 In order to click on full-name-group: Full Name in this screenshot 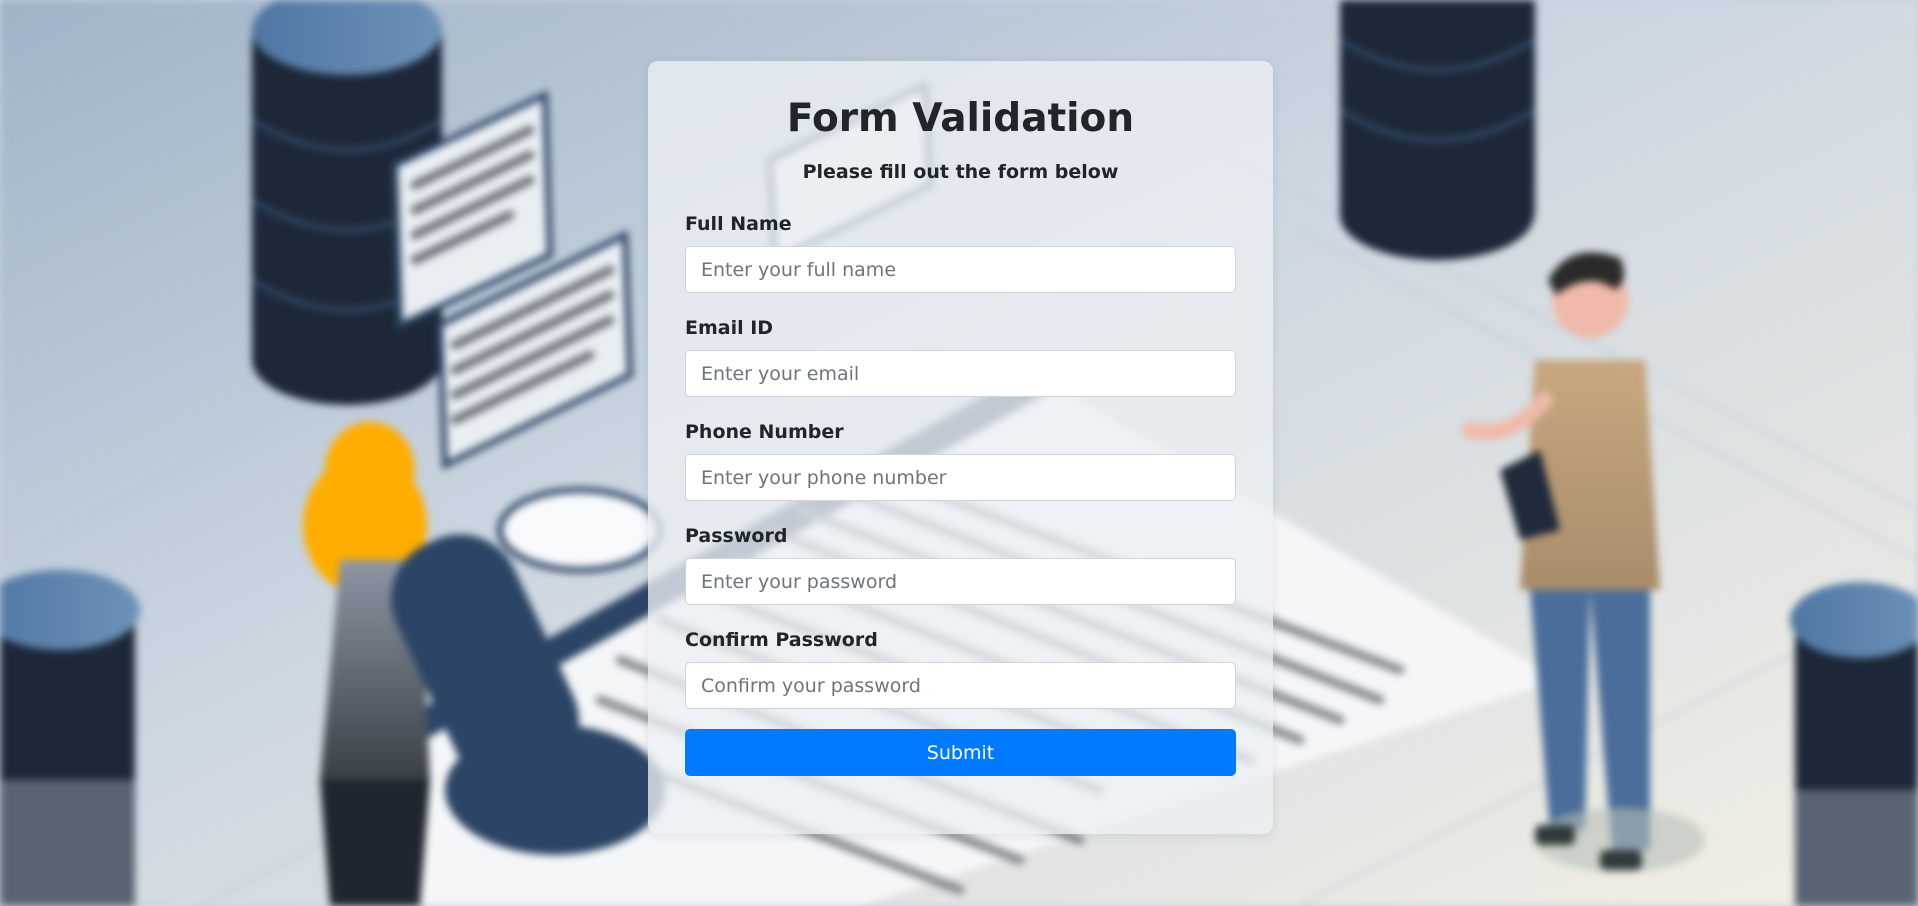, I will do `click(960, 252)`.